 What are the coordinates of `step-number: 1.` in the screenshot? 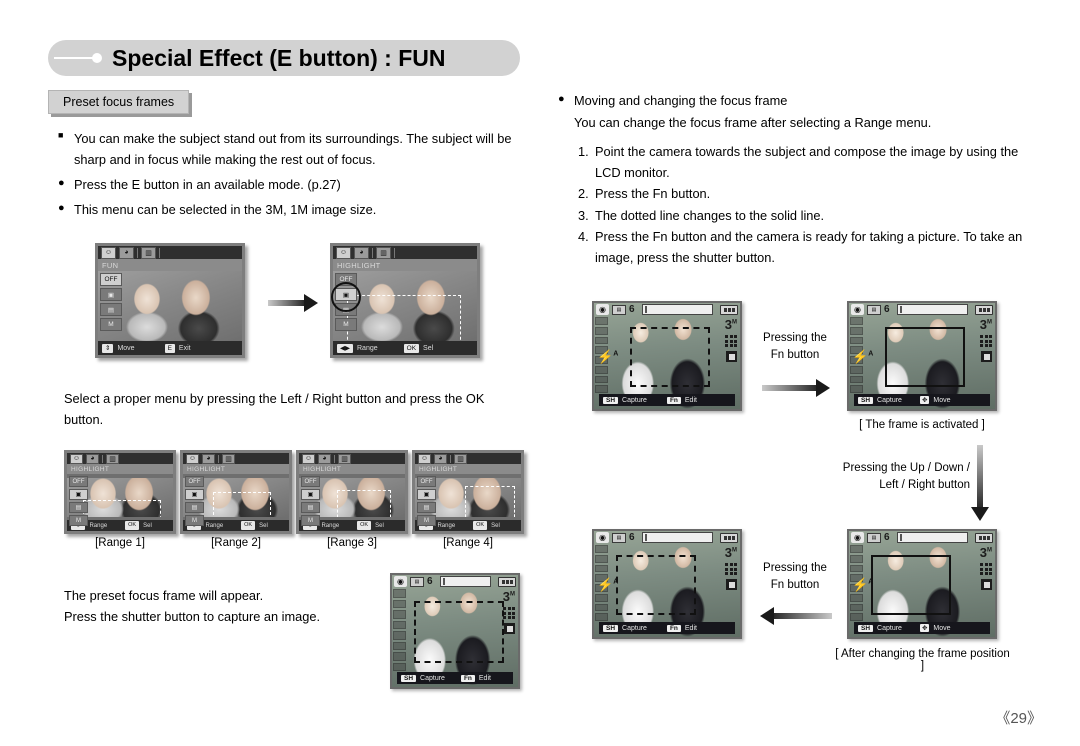 It's located at (583, 152).